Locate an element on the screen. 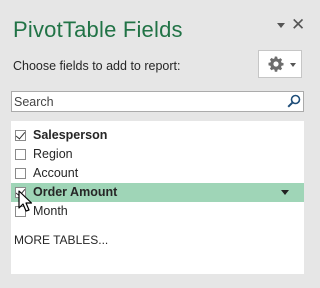 This screenshot has height=288, width=320. field-item-salesperson: Salesperson is located at coordinates (157, 135).